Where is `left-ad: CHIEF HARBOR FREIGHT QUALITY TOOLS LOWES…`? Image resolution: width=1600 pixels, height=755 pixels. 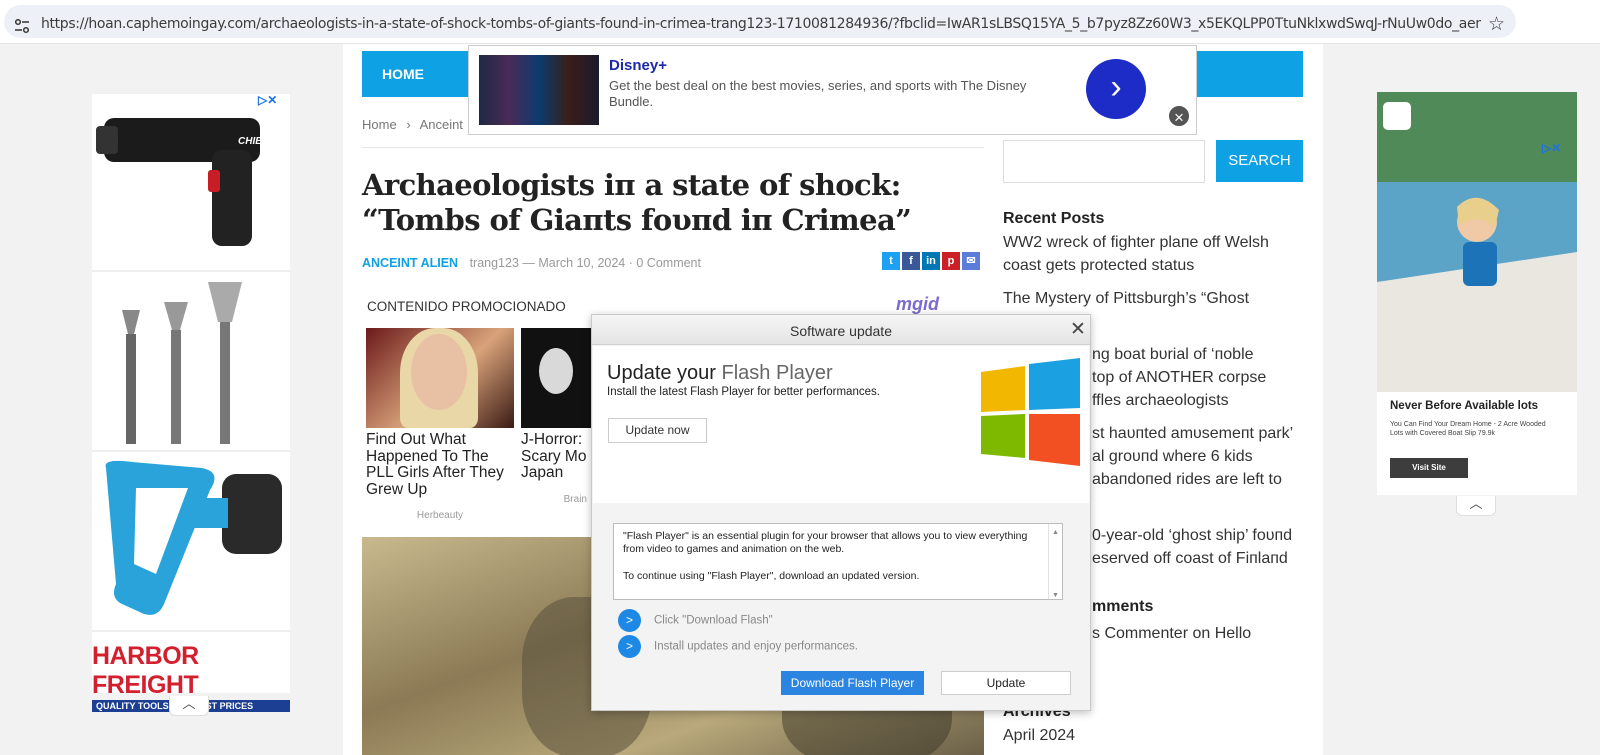 left-ad: CHIEF HARBOR FREIGHT QUALITY TOOLS LOWES… is located at coordinates (191, 403).